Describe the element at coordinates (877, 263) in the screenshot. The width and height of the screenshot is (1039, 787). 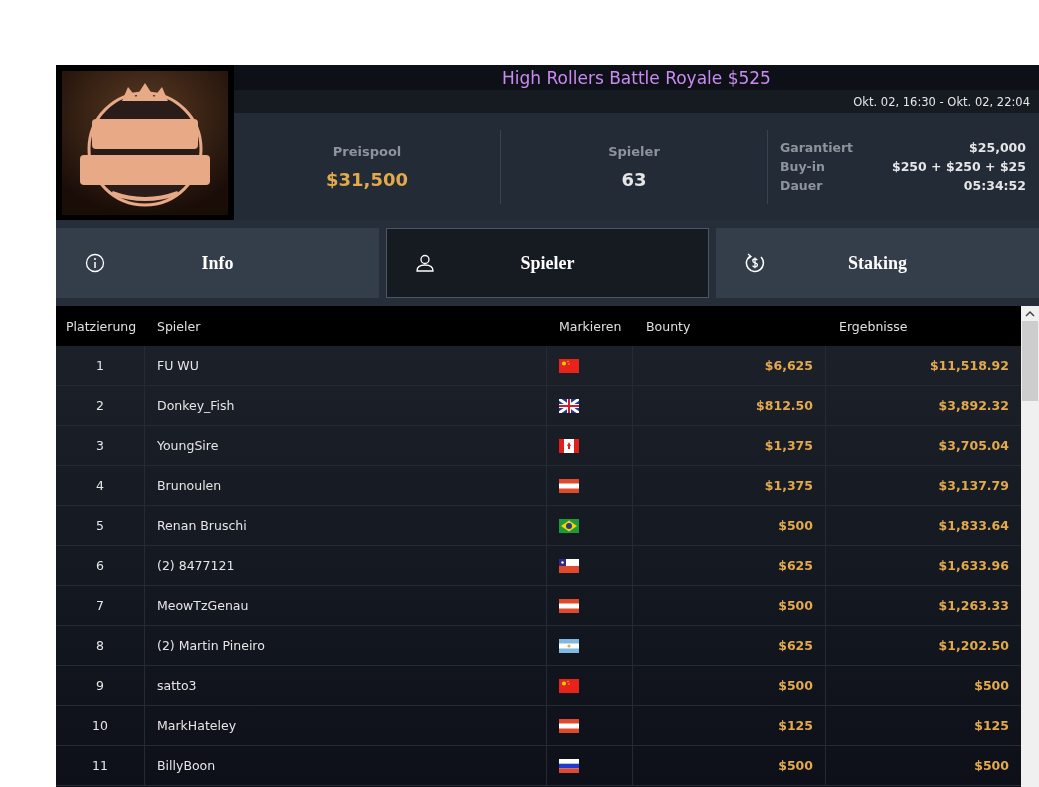
I see `tab: Staking` at that location.